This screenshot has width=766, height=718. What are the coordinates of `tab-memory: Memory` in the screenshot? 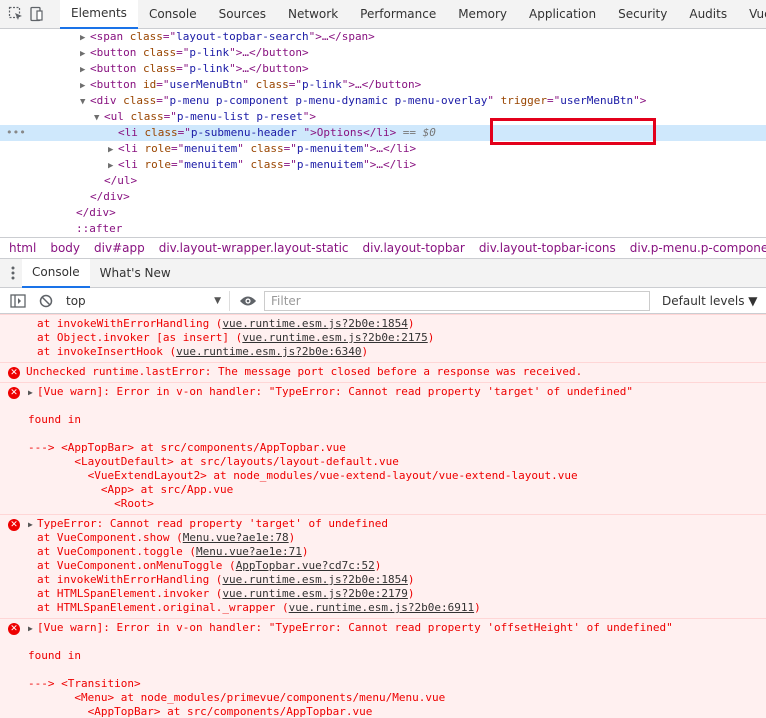 It's located at (482, 14).